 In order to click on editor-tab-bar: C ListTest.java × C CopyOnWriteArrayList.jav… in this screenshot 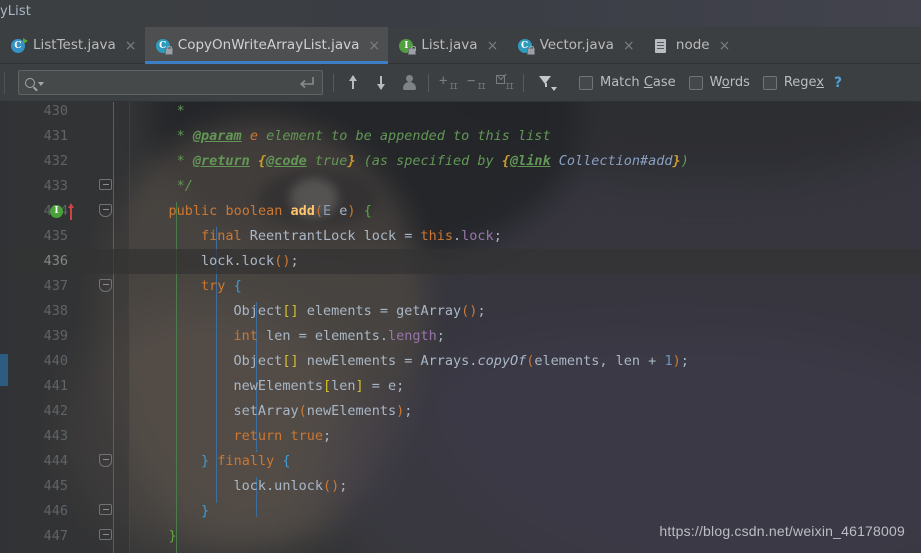, I will do `click(460, 45)`.